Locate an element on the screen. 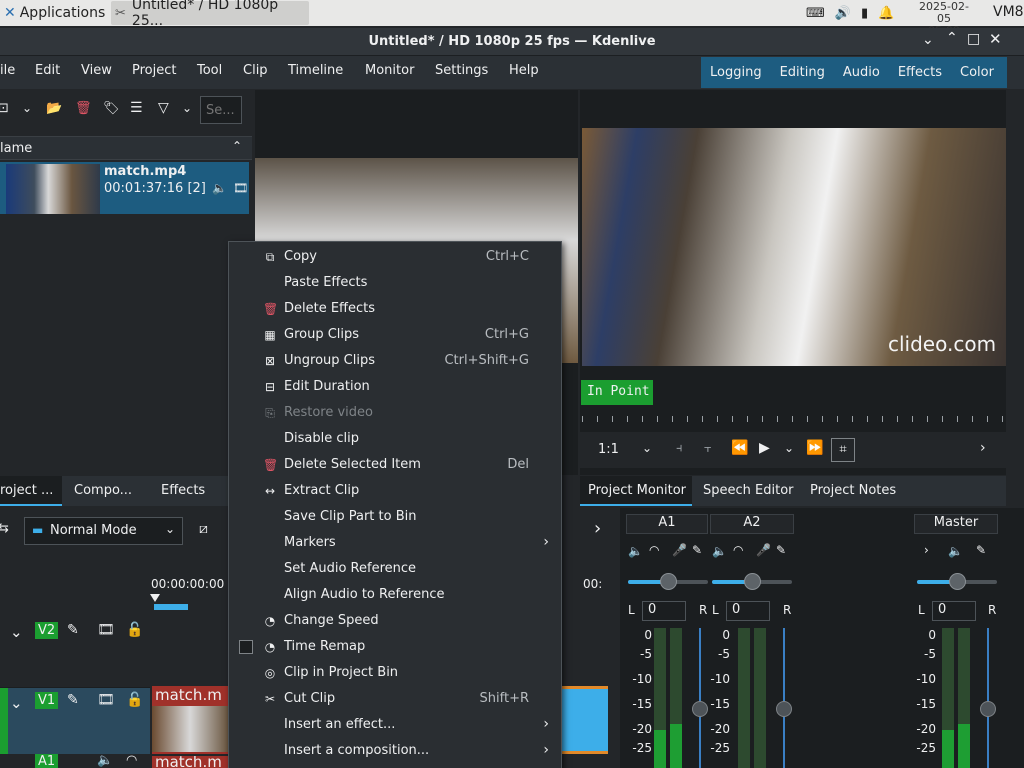 The image size is (1024, 768). menu-item-align-audio: Align Audio to Reference is located at coordinates (395, 595).